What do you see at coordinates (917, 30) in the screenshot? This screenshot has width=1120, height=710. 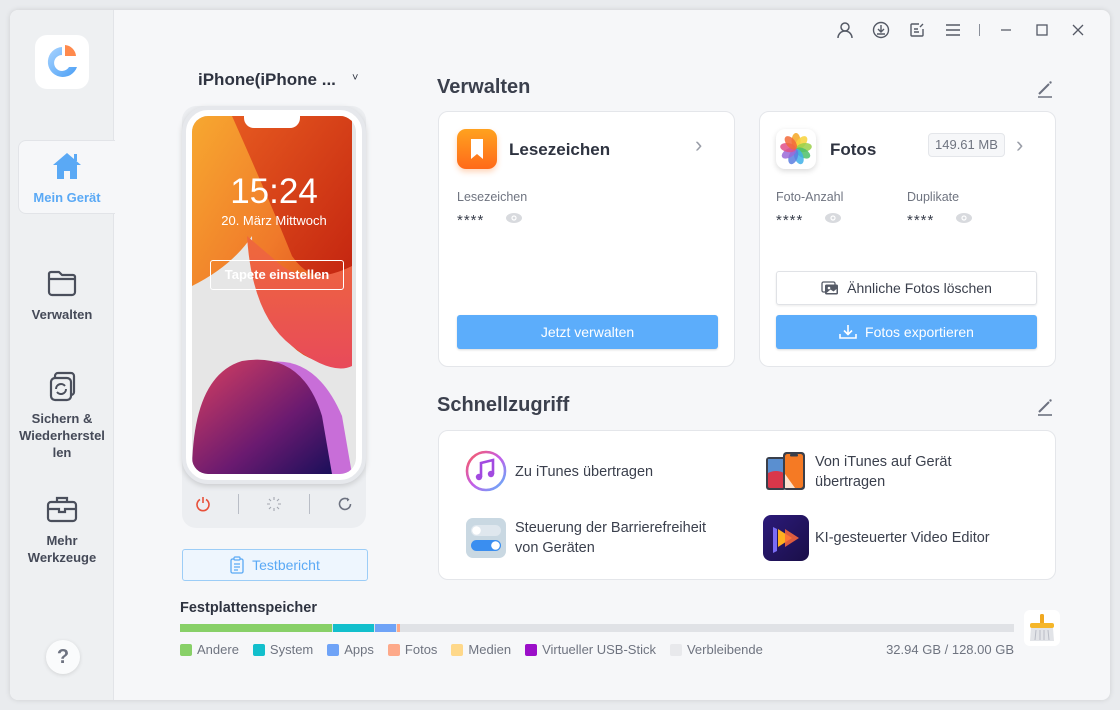 I see `feedback-button` at bounding box center [917, 30].